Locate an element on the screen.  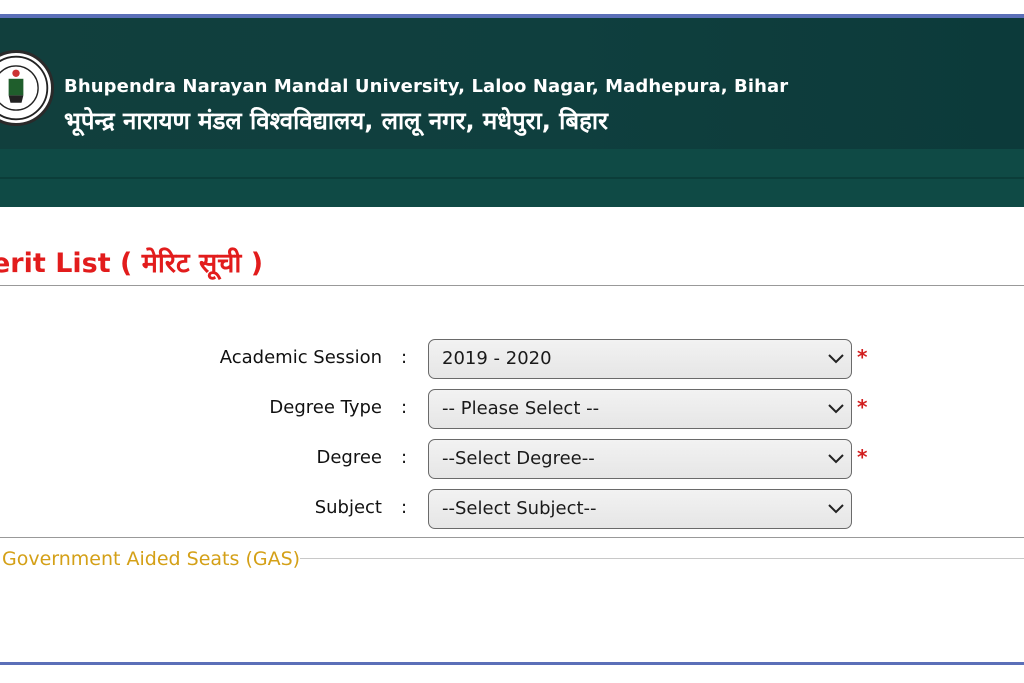
degree-select: --Select Degree-- is located at coordinates (640, 459).